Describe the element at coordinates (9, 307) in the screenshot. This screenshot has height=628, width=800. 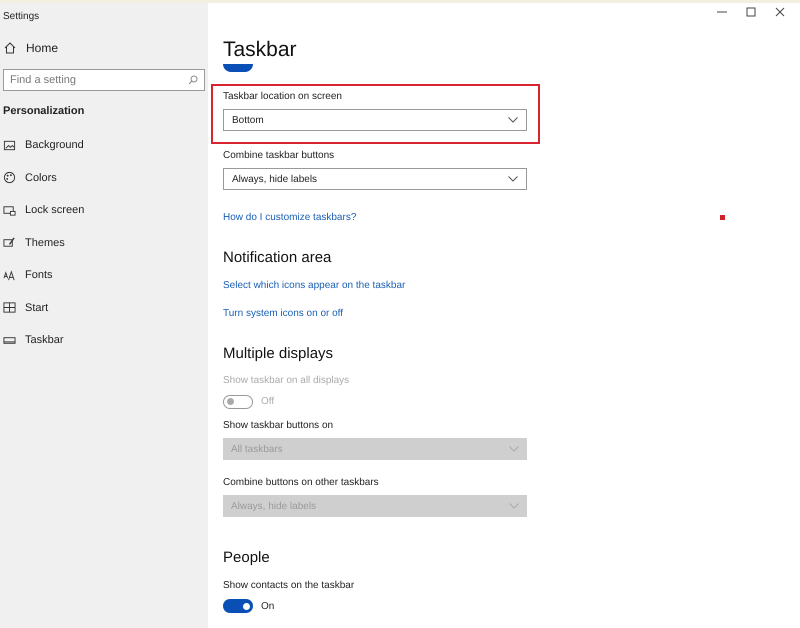
I see `tiles-icon` at that location.